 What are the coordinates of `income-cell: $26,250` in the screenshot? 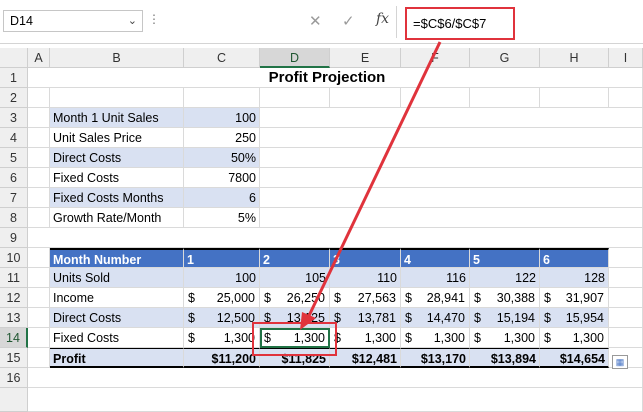 It's located at (295, 298).